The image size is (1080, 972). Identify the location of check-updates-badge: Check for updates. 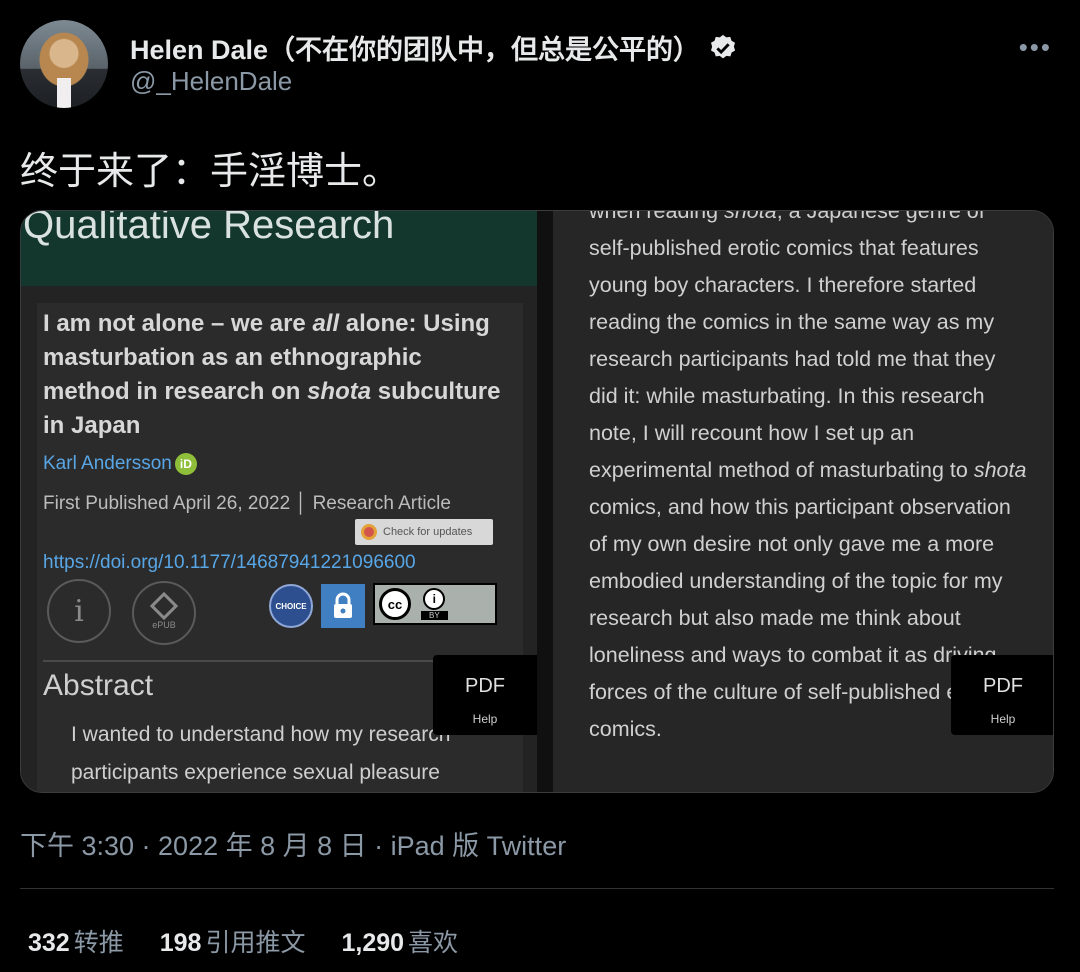
(424, 532).